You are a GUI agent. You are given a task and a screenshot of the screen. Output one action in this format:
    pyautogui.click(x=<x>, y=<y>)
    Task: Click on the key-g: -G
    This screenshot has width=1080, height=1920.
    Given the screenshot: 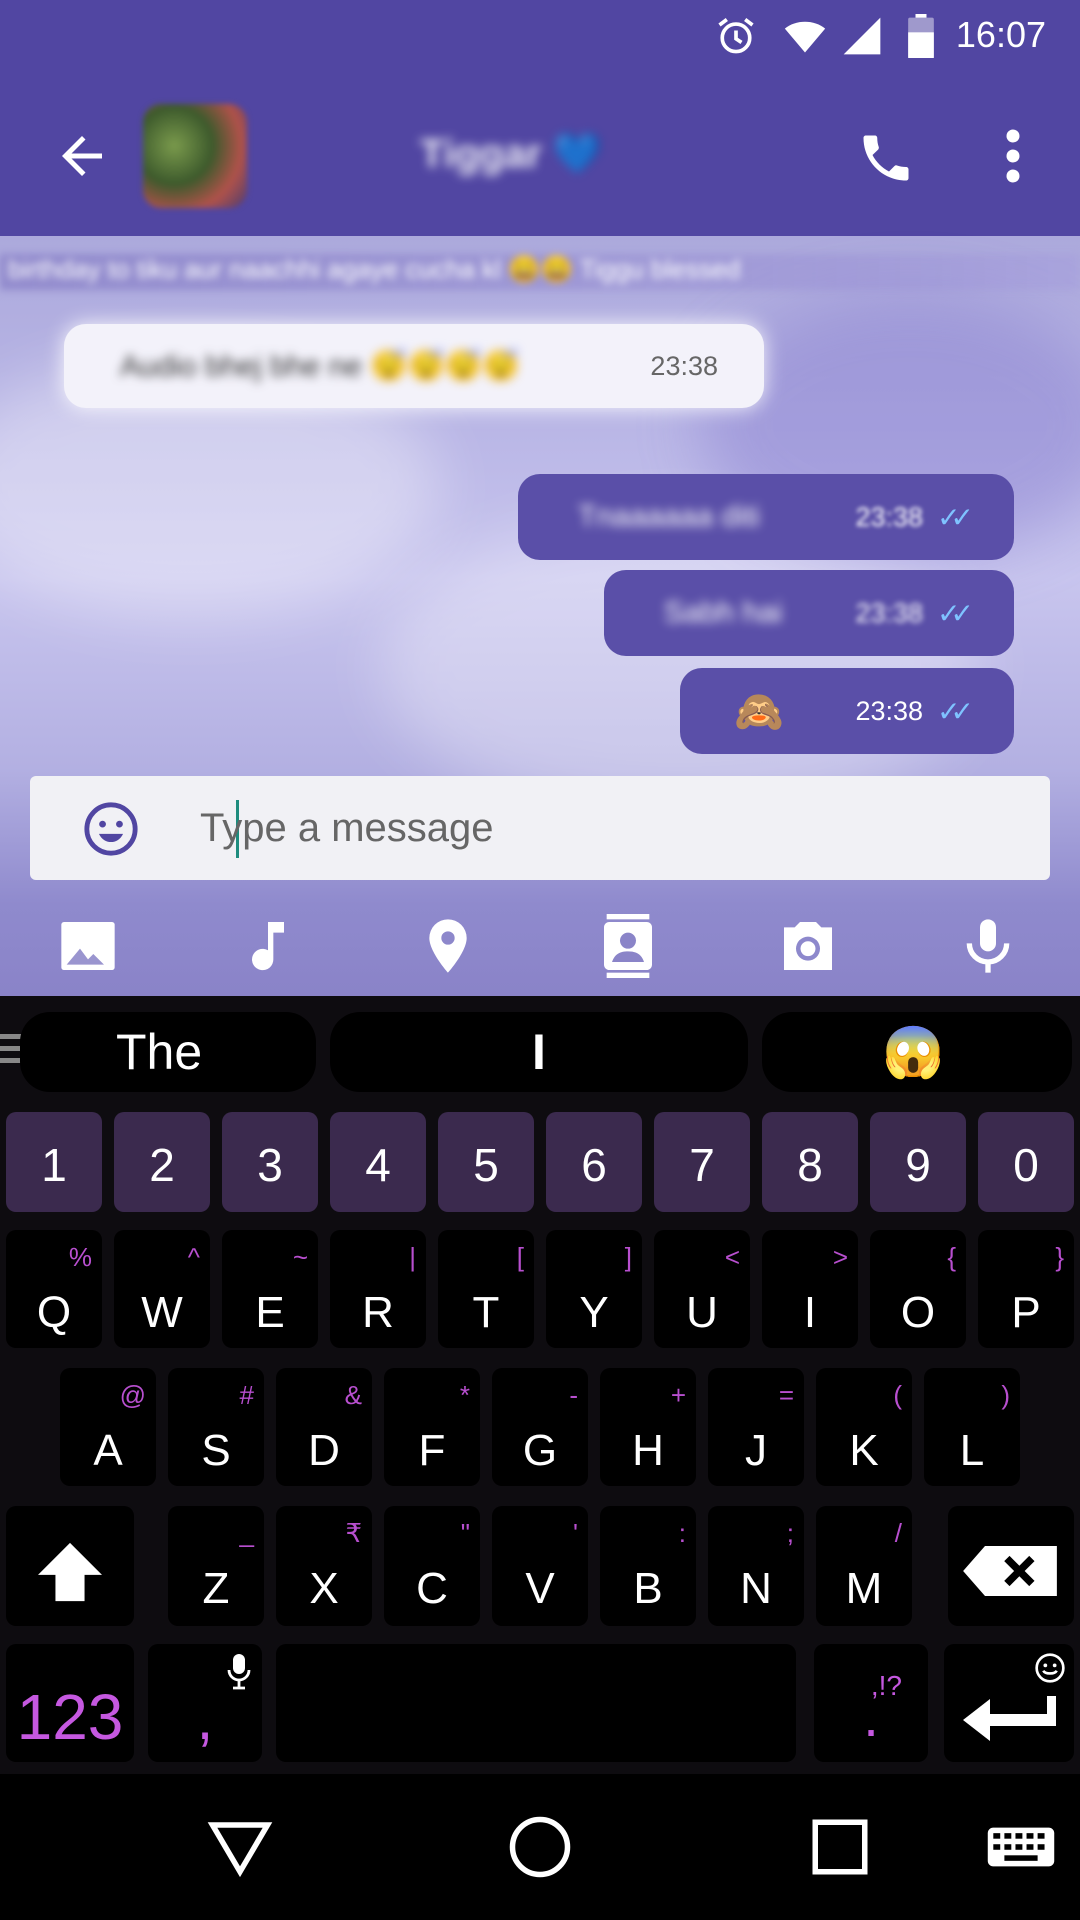 What is the action you would take?
    pyautogui.click(x=540, y=1427)
    